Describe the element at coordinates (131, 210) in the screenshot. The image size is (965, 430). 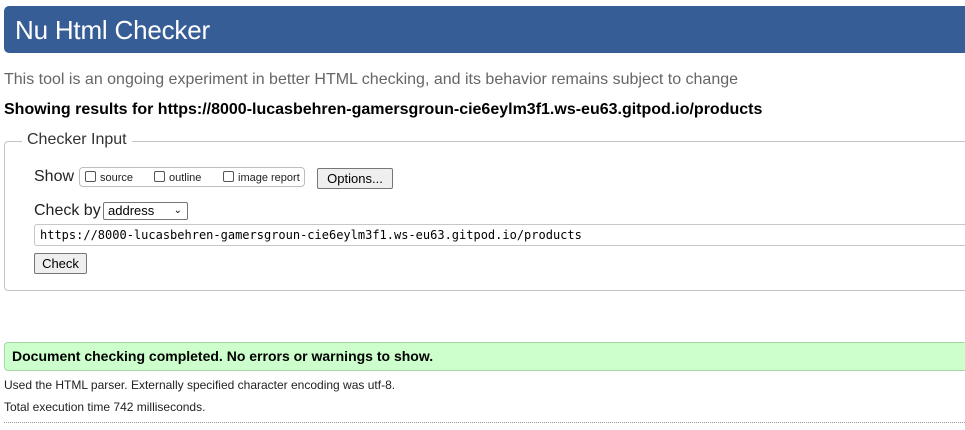
I see `check-by-selected-value: address` at that location.